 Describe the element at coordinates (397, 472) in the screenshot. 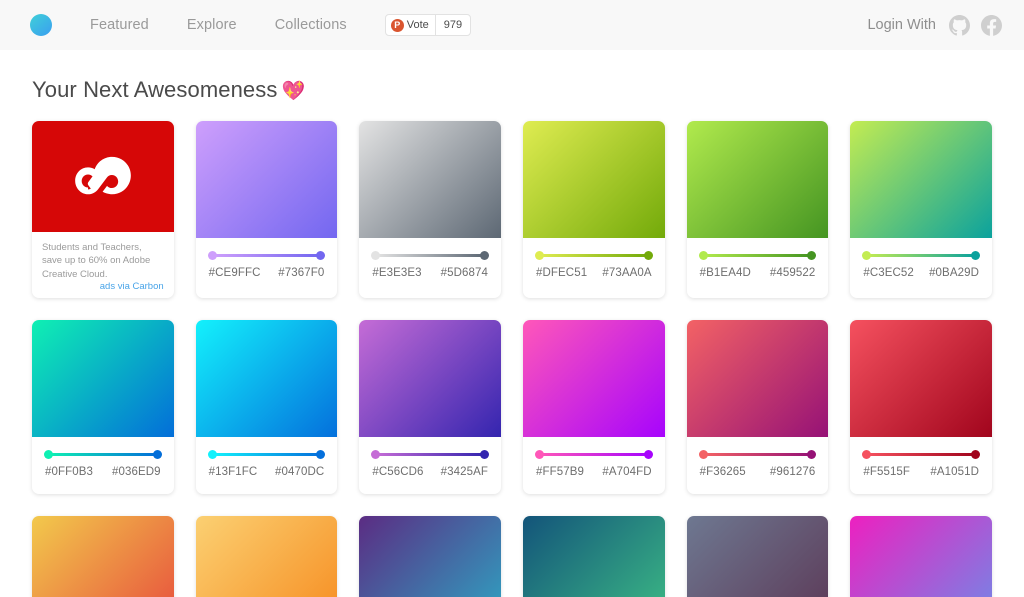

I see `palette-hex-start: #C56CD6` at that location.